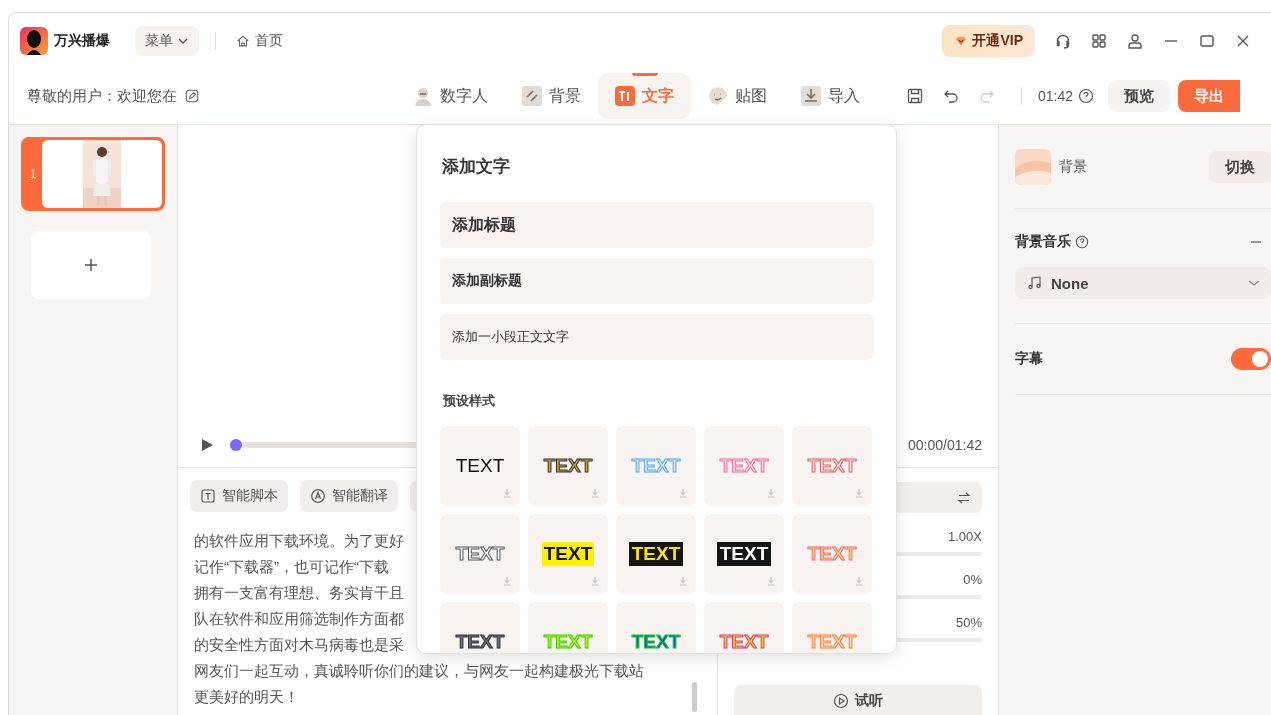 The image size is (1271, 715). Describe the element at coordinates (1029, 359) in the screenshot. I see `subtitles-label: 字幕` at that location.